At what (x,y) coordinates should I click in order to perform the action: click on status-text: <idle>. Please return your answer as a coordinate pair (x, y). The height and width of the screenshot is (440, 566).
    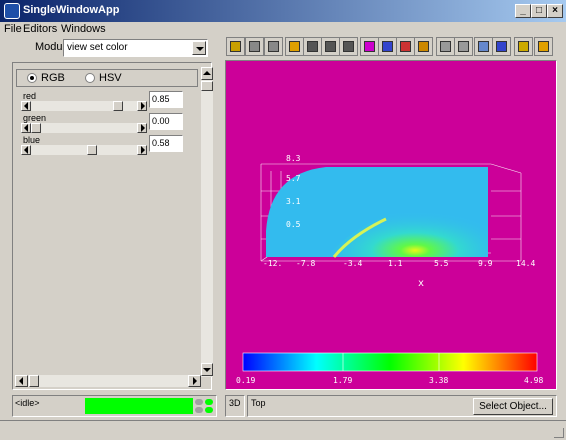
    Looking at the image, I should click on (27, 403).